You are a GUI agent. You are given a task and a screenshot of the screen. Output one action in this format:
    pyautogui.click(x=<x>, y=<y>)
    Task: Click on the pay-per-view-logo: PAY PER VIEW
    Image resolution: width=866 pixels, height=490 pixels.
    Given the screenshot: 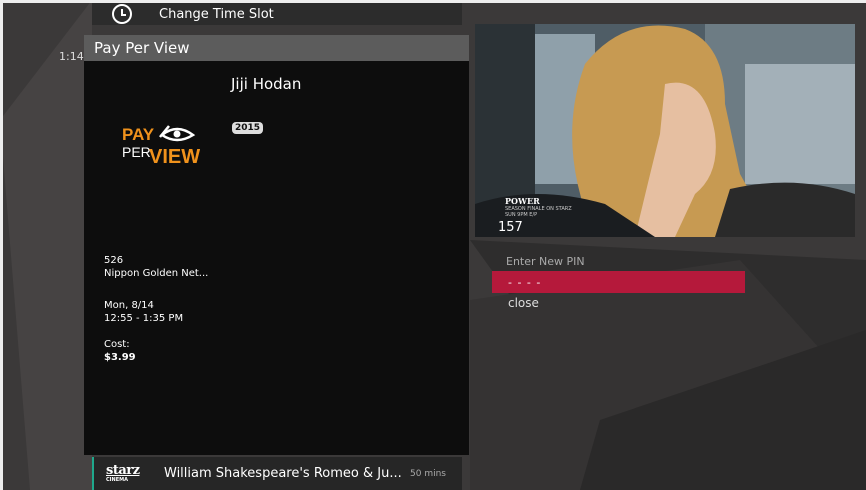 What is the action you would take?
    pyautogui.click(x=161, y=146)
    